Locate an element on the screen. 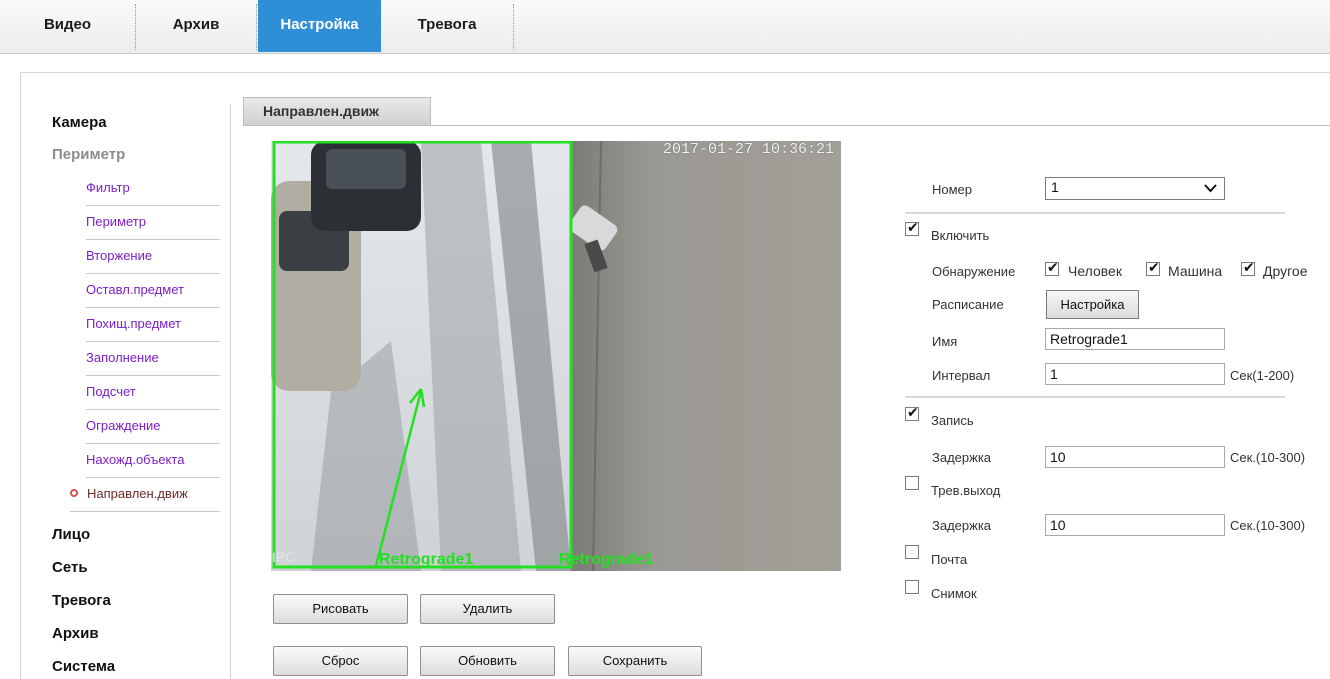 This screenshot has width=1330, height=679. schedule-settings-button: Настройка is located at coordinates (1092, 304).